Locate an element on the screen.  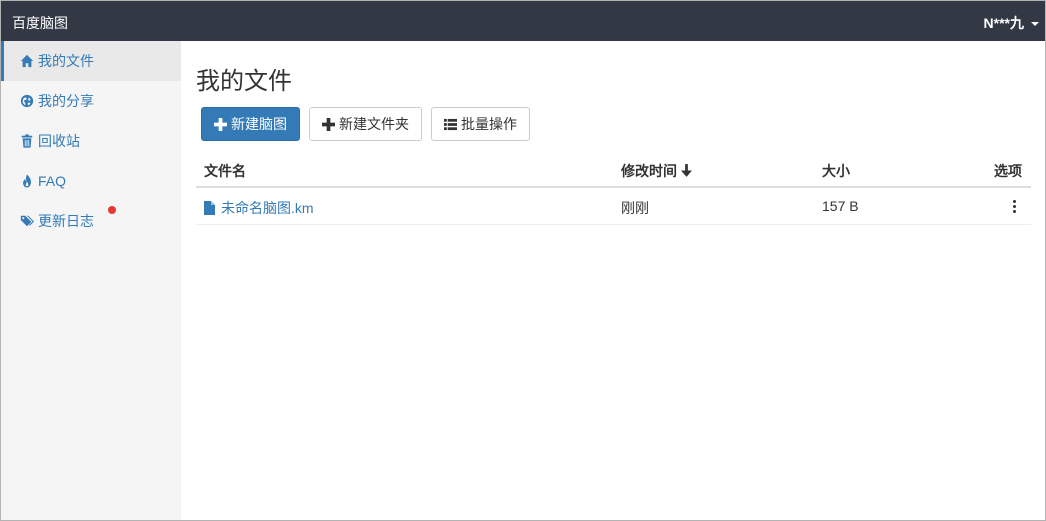
fire-icon is located at coordinates (27, 181).